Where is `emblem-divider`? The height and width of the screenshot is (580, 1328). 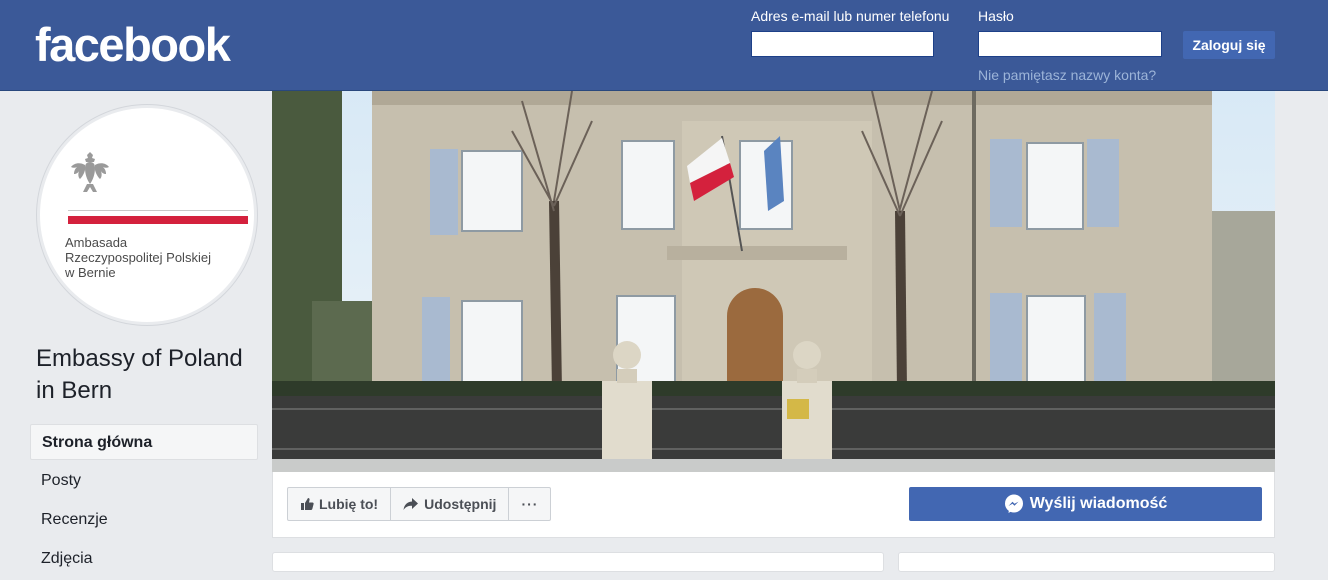 emblem-divider is located at coordinates (158, 210).